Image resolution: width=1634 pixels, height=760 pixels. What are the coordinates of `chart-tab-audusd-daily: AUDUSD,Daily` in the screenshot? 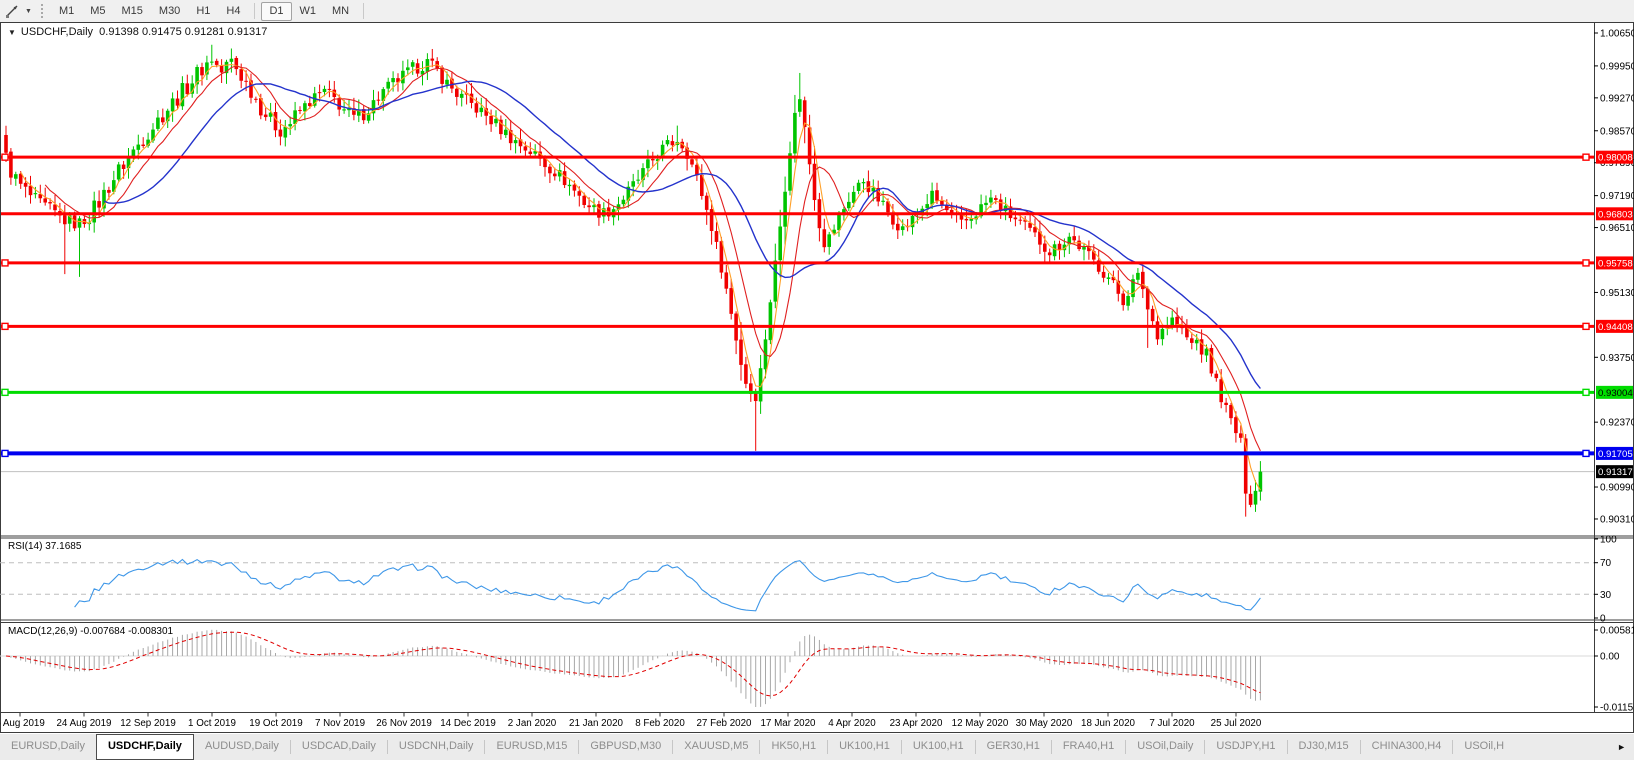 It's located at (242, 747).